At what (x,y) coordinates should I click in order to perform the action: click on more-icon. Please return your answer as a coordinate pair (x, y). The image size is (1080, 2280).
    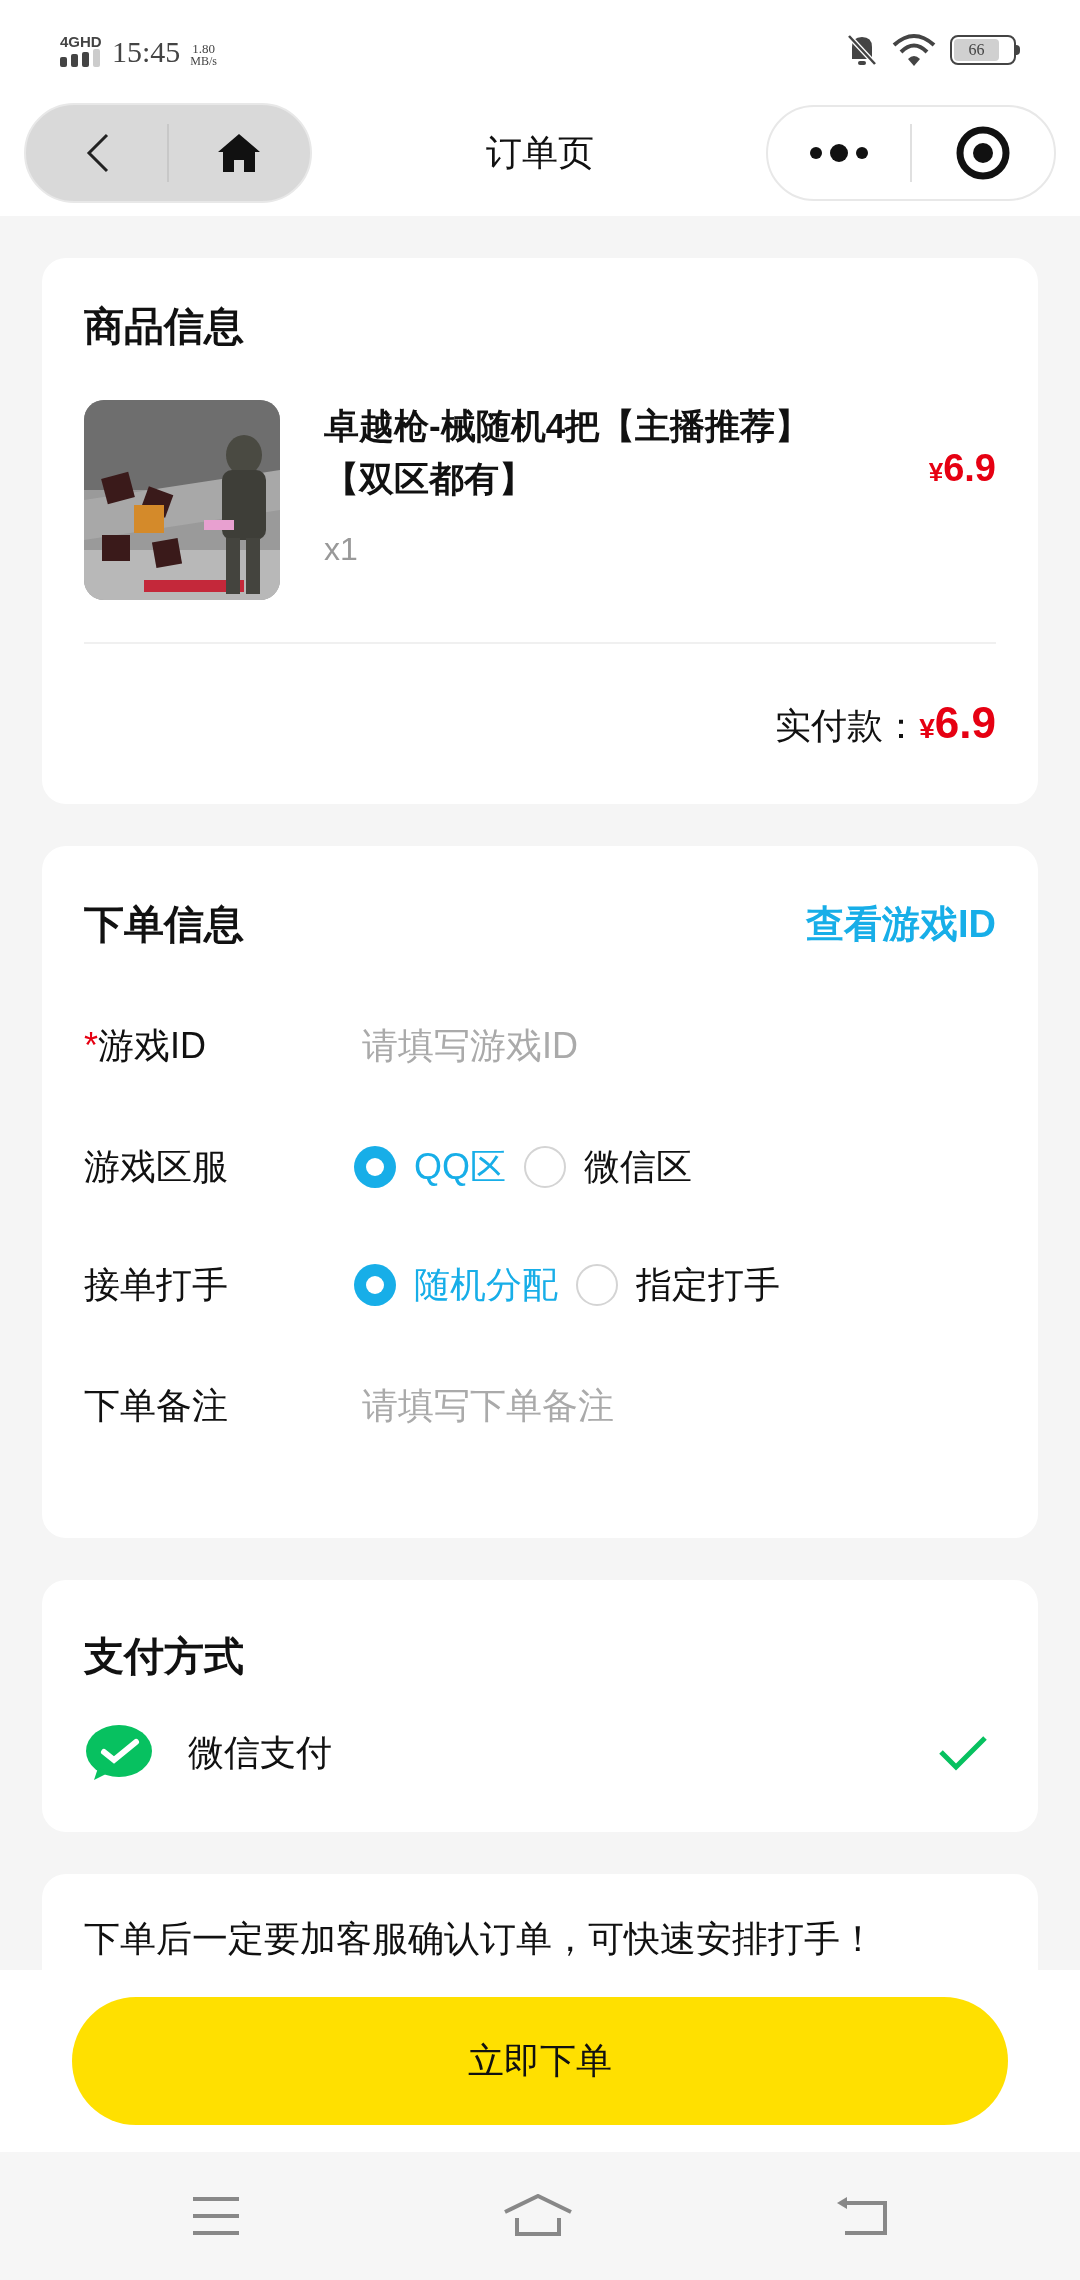
    Looking at the image, I should click on (839, 153).